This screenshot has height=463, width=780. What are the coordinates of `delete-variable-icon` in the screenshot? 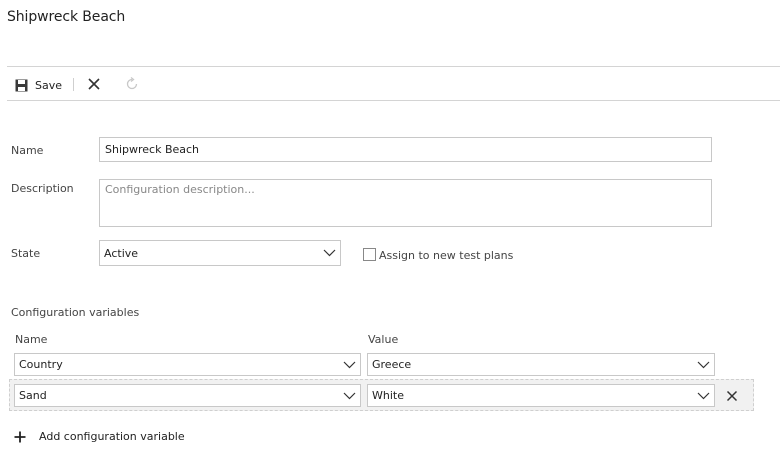 It's located at (732, 396).